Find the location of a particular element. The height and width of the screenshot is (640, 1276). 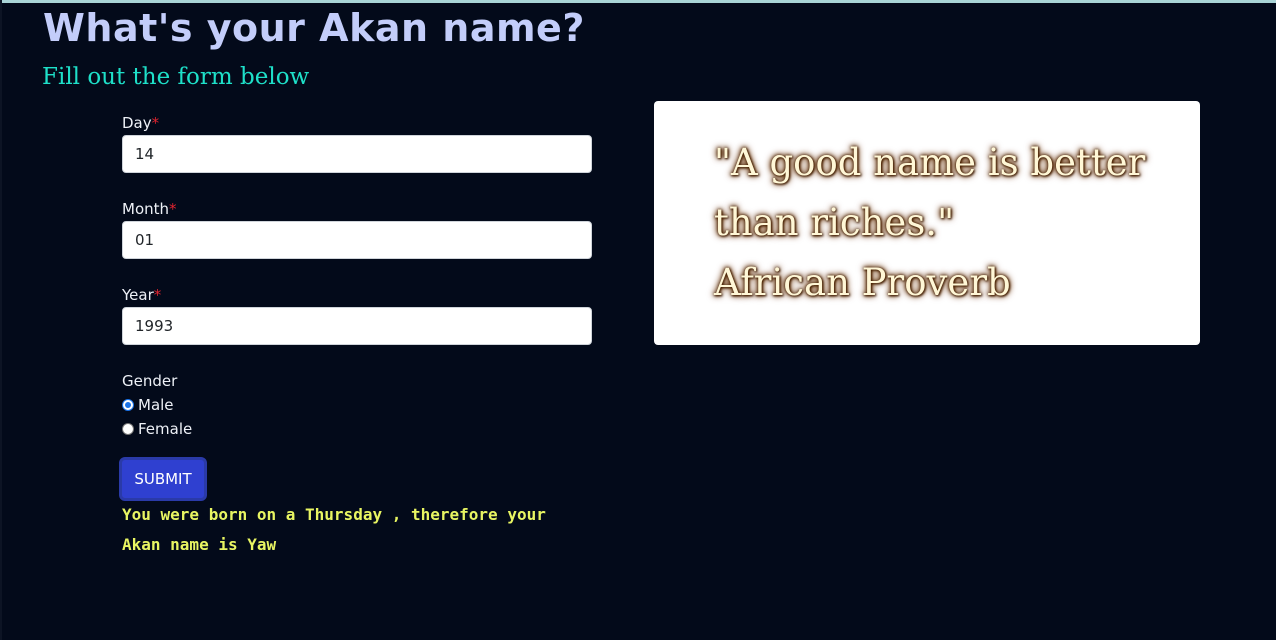

female-radio is located at coordinates (128, 429).